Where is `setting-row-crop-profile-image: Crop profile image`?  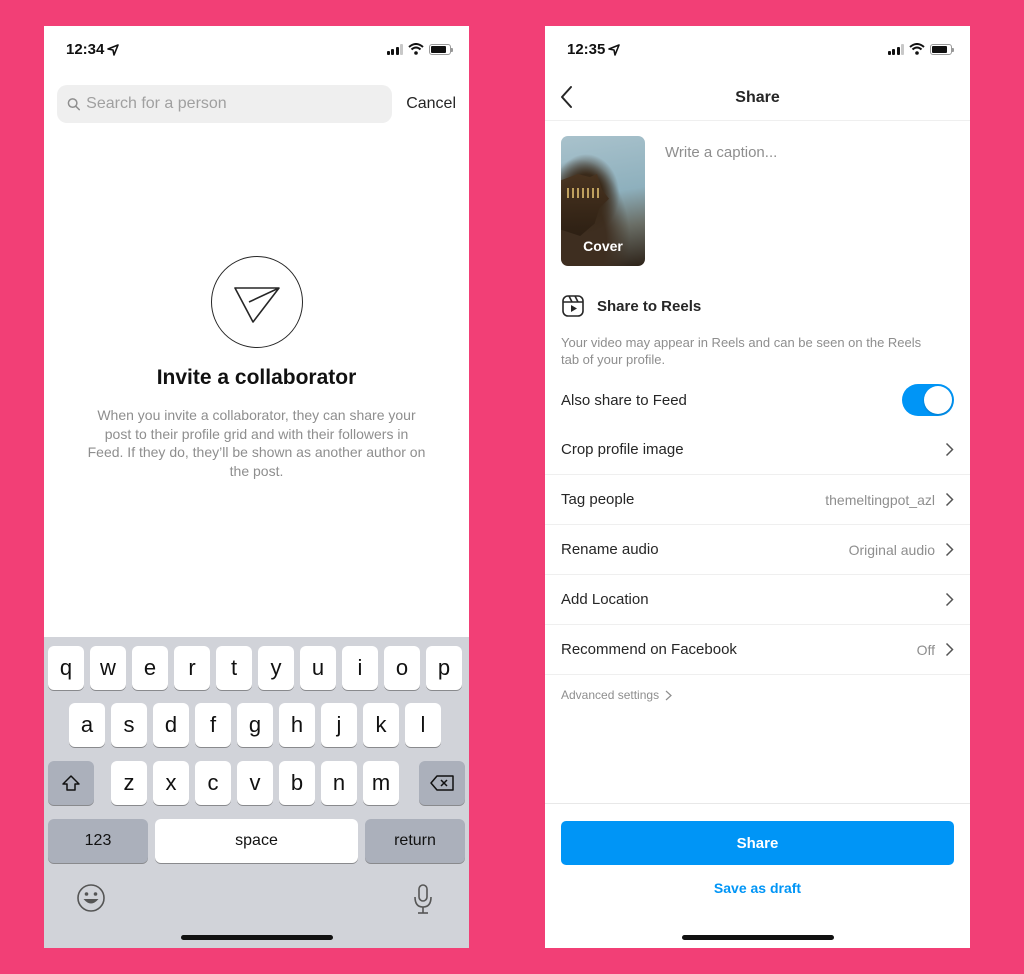 setting-row-crop-profile-image: Crop profile image is located at coordinates (757, 450).